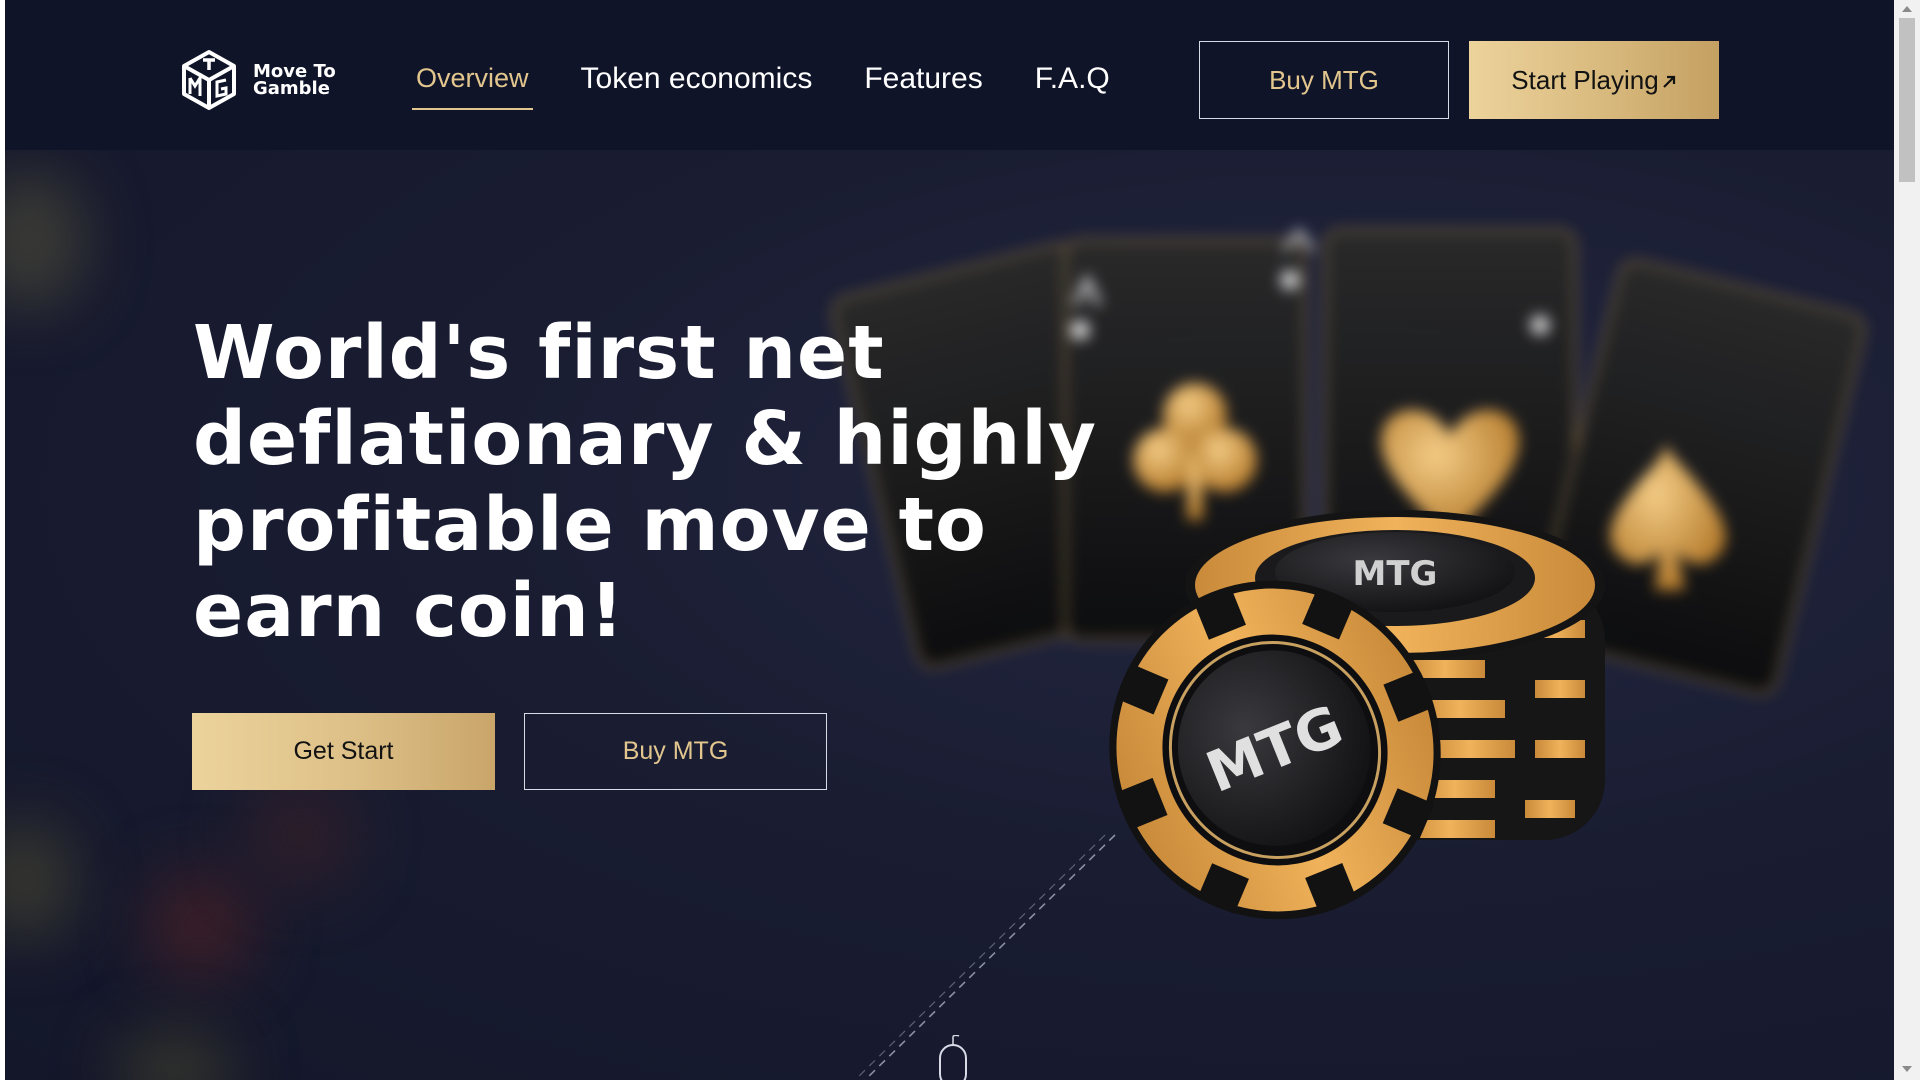 The height and width of the screenshot is (1080, 1920). Describe the element at coordinates (209, 80) in the screenshot. I see `mtg-cube-logo-icon` at that location.